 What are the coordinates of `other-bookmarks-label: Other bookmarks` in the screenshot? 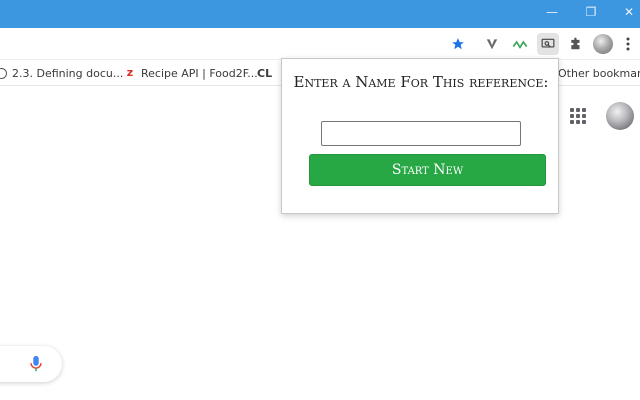 It's located at (599, 73).